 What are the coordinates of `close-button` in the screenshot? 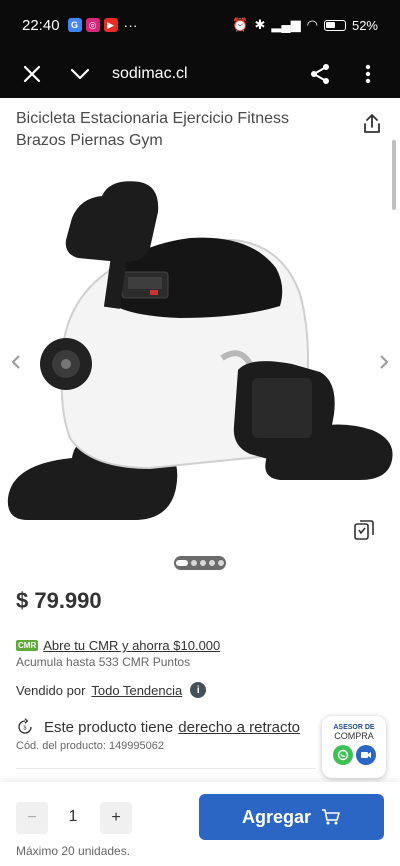 It's located at (32, 74).